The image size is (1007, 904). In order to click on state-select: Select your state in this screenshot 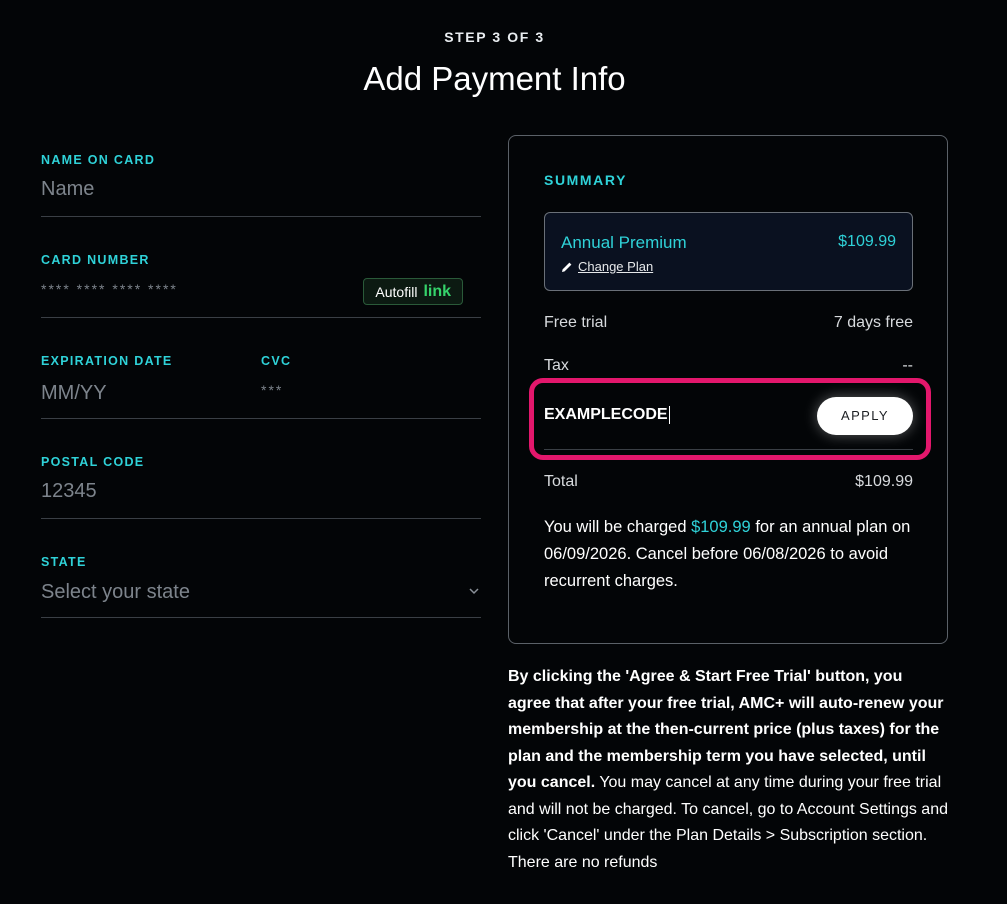, I will do `click(115, 592)`.